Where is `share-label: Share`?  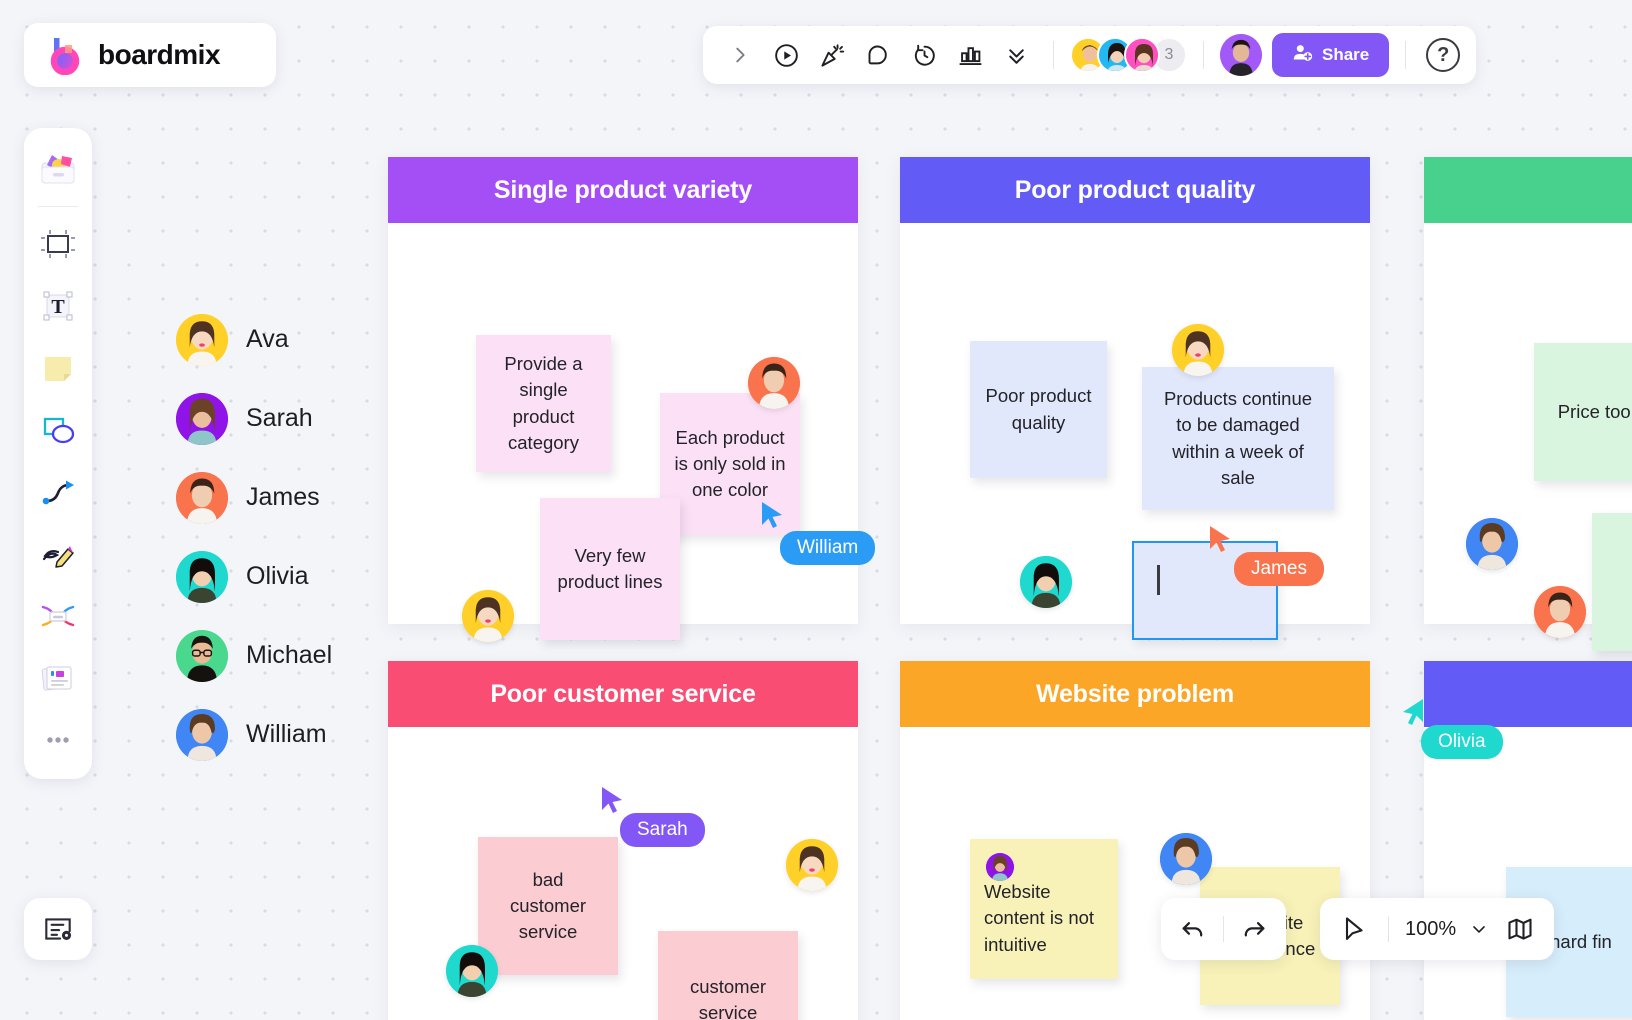 share-label: Share is located at coordinates (1346, 54).